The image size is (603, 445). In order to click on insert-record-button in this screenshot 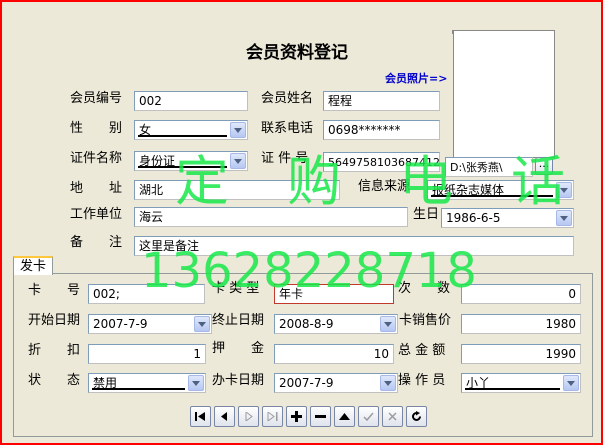, I will do `click(296, 416)`.